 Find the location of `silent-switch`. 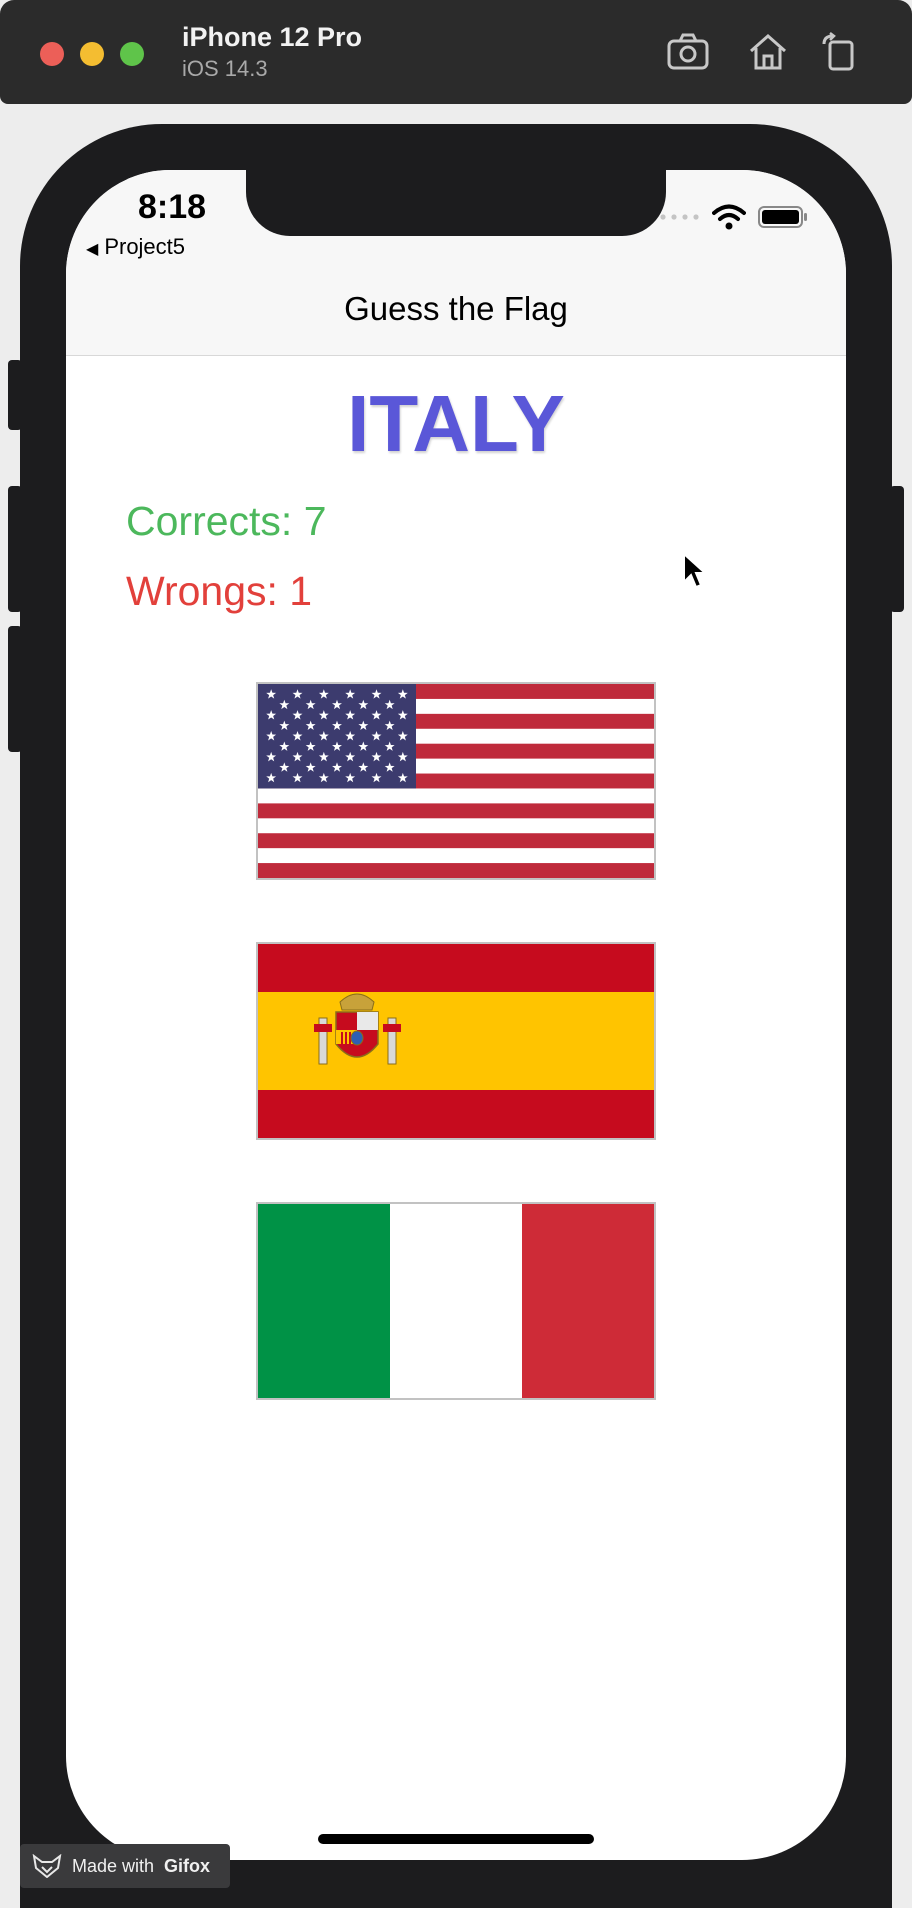

silent-switch is located at coordinates (15, 395).